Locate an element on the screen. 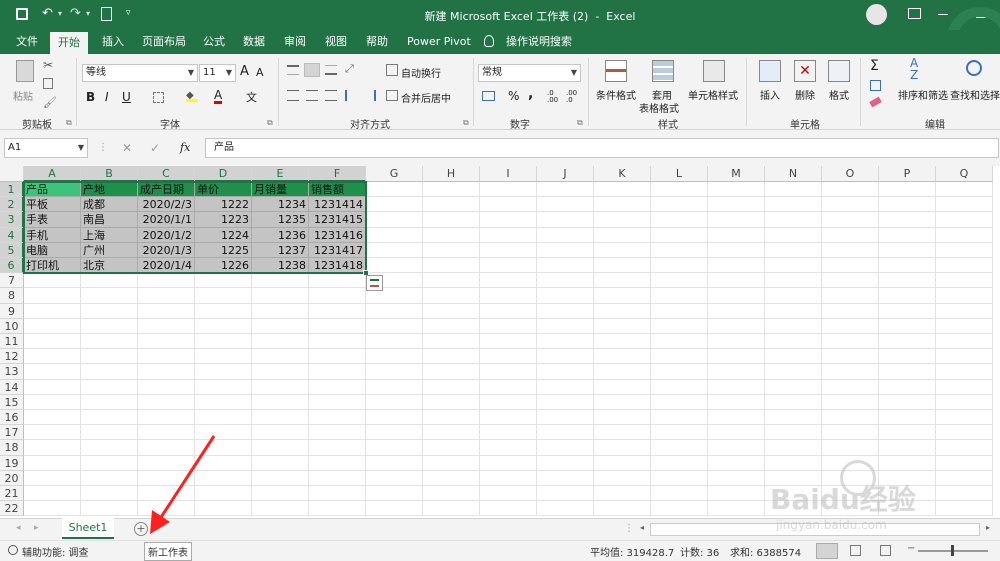 The height and width of the screenshot is (561, 1000). cut-icon: ✂ is located at coordinates (48, 65).